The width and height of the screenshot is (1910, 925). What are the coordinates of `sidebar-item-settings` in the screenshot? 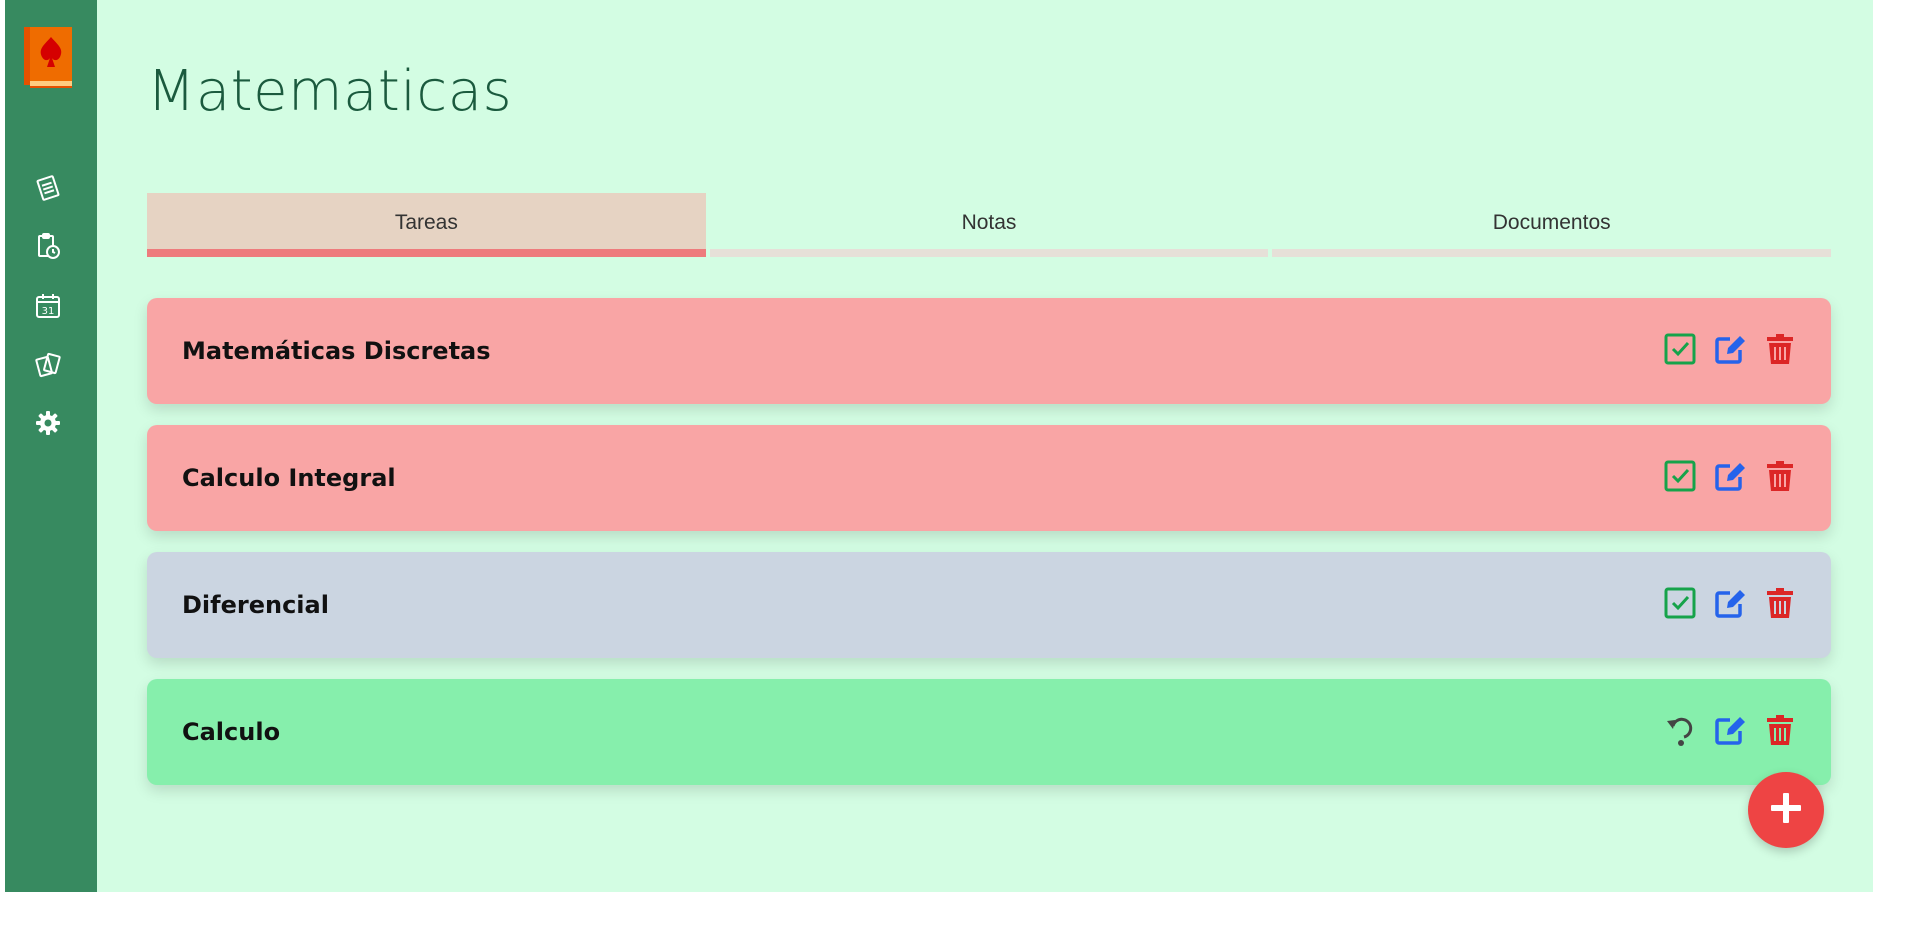 It's located at (48, 425).